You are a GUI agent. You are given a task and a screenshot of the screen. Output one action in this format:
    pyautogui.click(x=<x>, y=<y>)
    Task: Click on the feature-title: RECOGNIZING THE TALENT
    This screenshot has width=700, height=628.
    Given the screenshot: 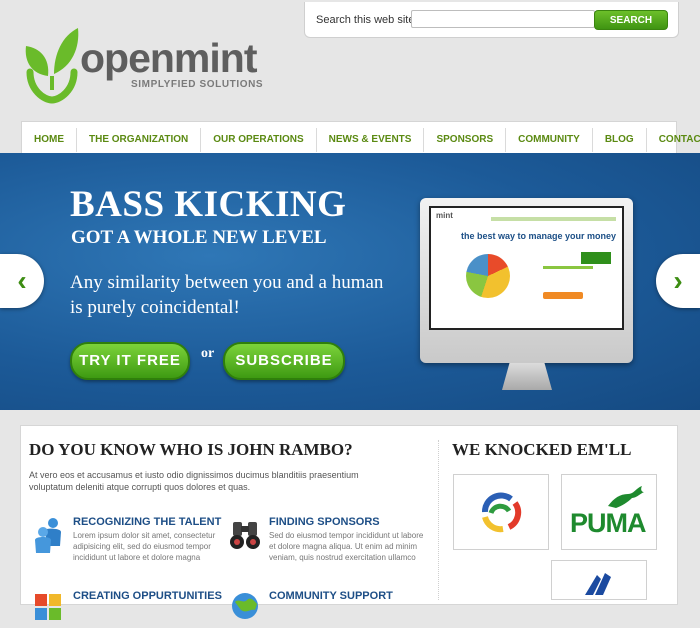 What is the action you would take?
    pyautogui.click(x=147, y=522)
    